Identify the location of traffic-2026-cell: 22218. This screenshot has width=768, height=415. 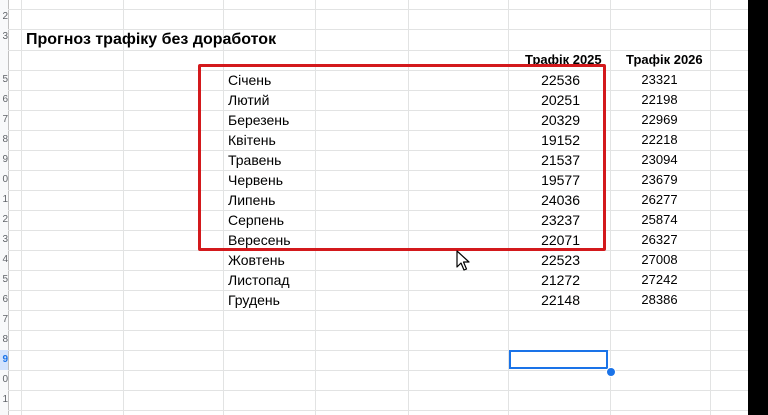
(659, 140).